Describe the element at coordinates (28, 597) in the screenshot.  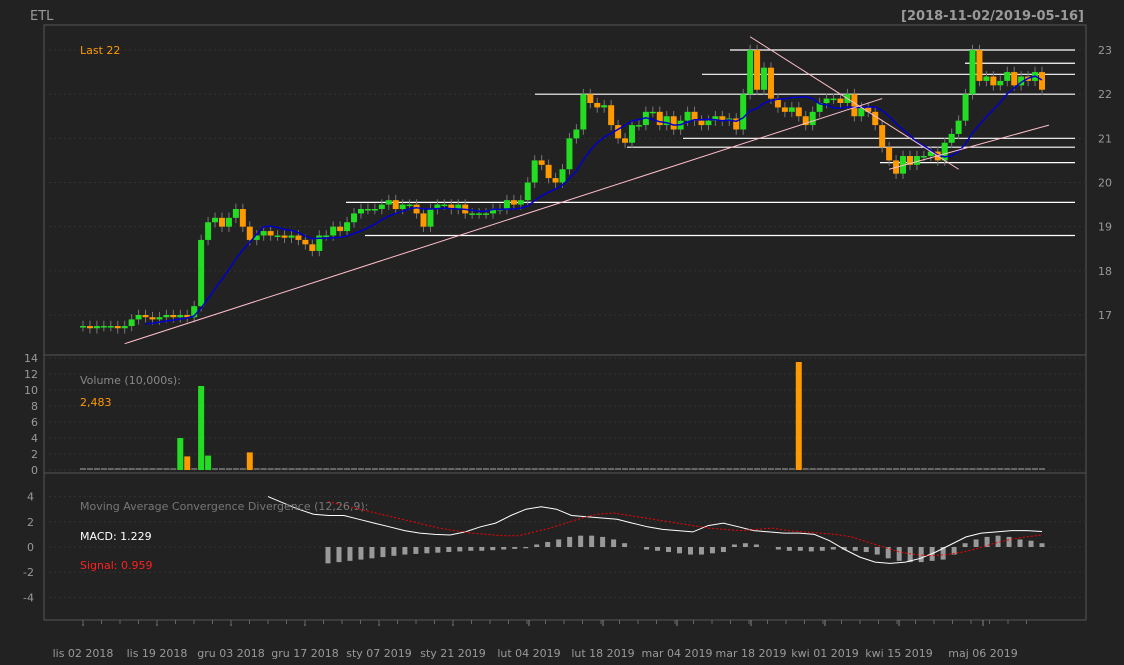
I see `macd-tick-label: -4` at that location.